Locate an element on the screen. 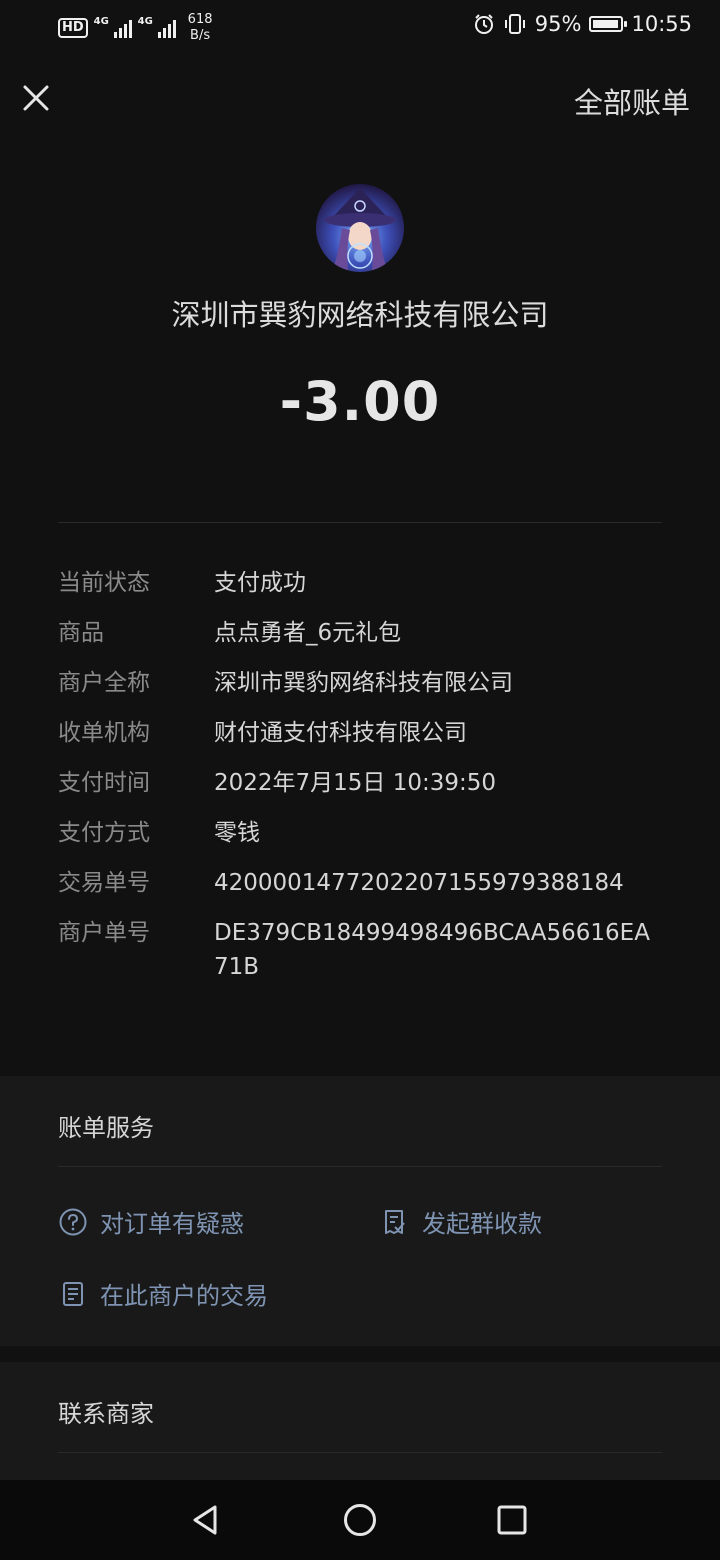 The width and height of the screenshot is (720, 1560). detail-row-pay-time: 支付时间 2022年7月15日 10:39:50 is located at coordinates (363, 783).